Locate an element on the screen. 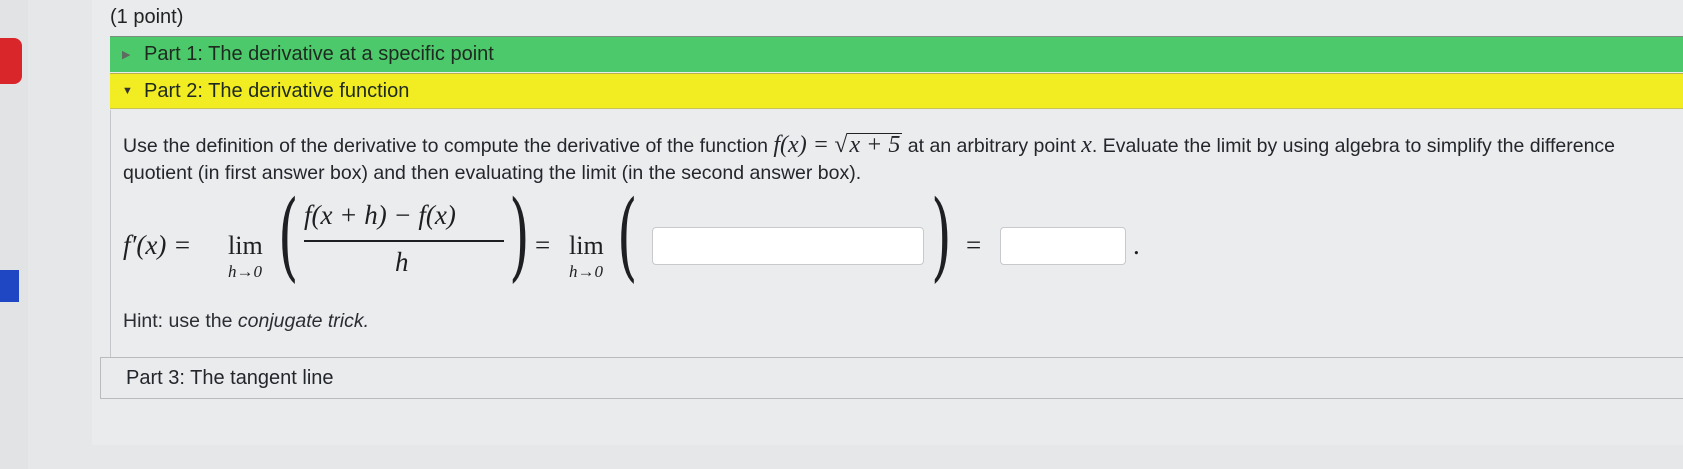 The image size is (1683, 469). limit-word-2: lim is located at coordinates (586, 245).